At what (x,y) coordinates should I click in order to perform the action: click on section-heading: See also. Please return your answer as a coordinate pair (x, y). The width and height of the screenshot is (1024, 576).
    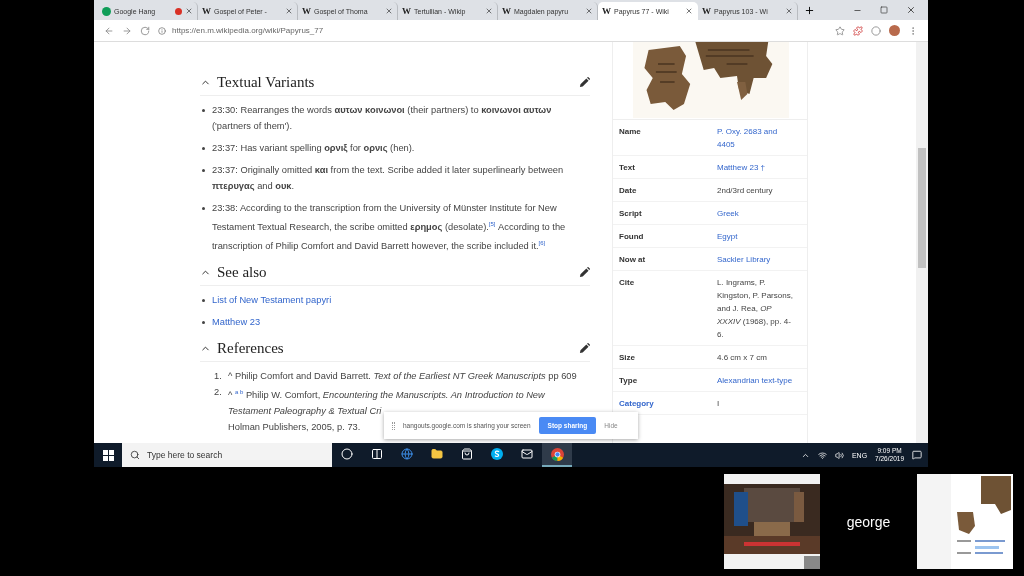
    Looking at the image, I should click on (242, 273).